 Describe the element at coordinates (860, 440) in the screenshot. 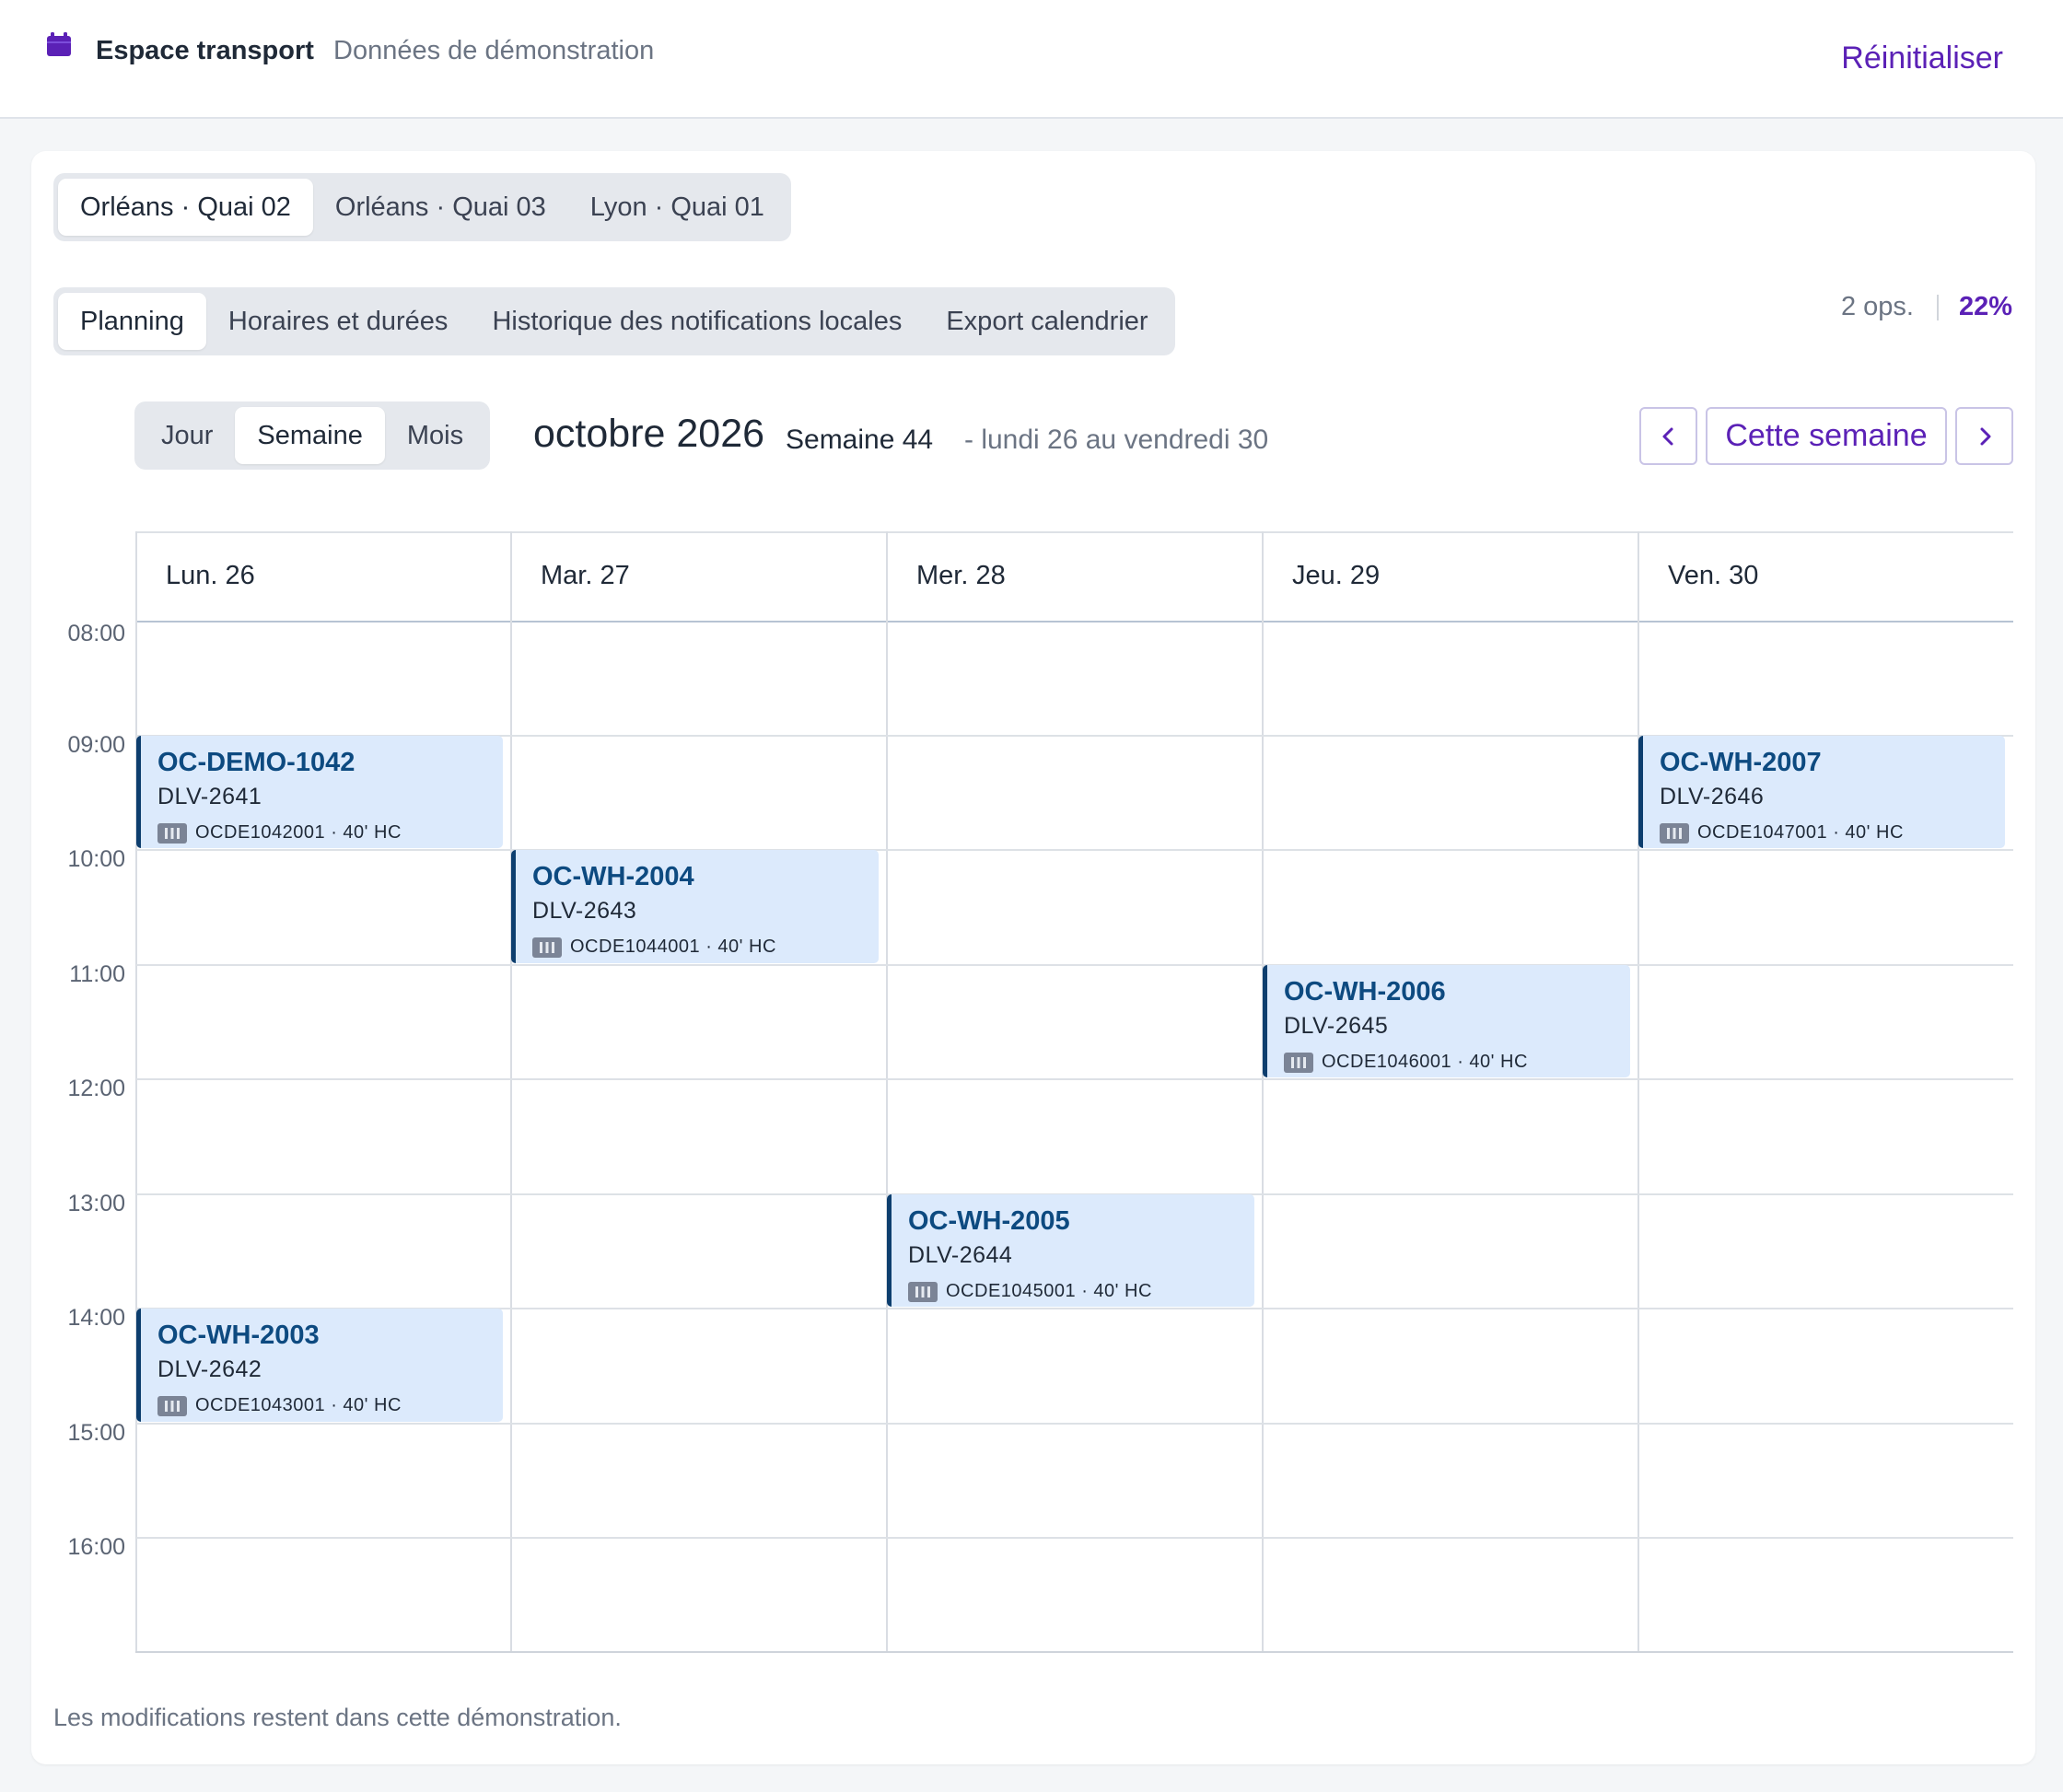

I see `week-number: Semaine 44` at that location.